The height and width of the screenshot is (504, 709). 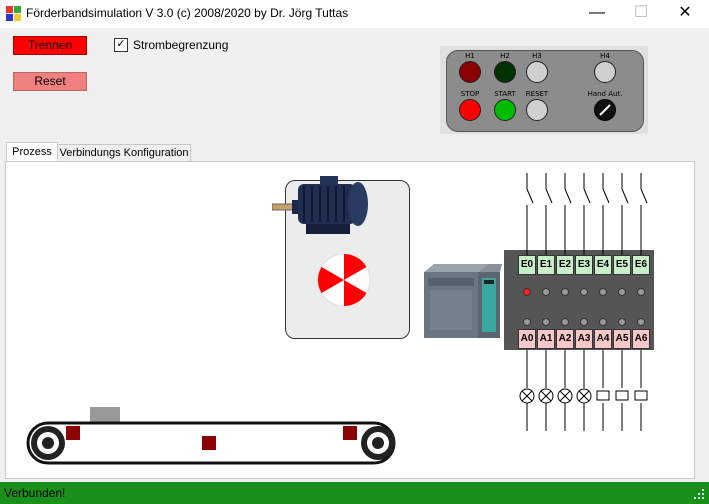 I want to click on input-terminal-e3: E3, so click(x=584, y=265).